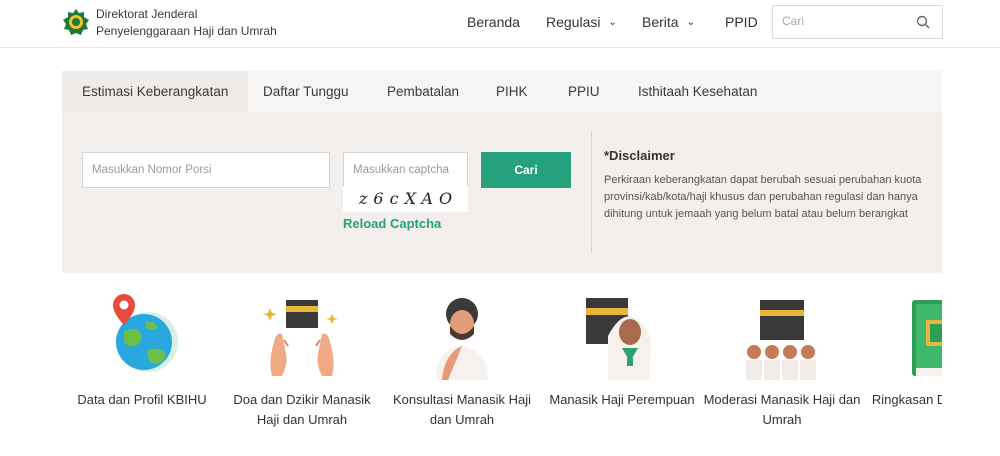  What do you see at coordinates (423, 91) in the screenshot?
I see `tab-pembatalan: Pembatalan` at bounding box center [423, 91].